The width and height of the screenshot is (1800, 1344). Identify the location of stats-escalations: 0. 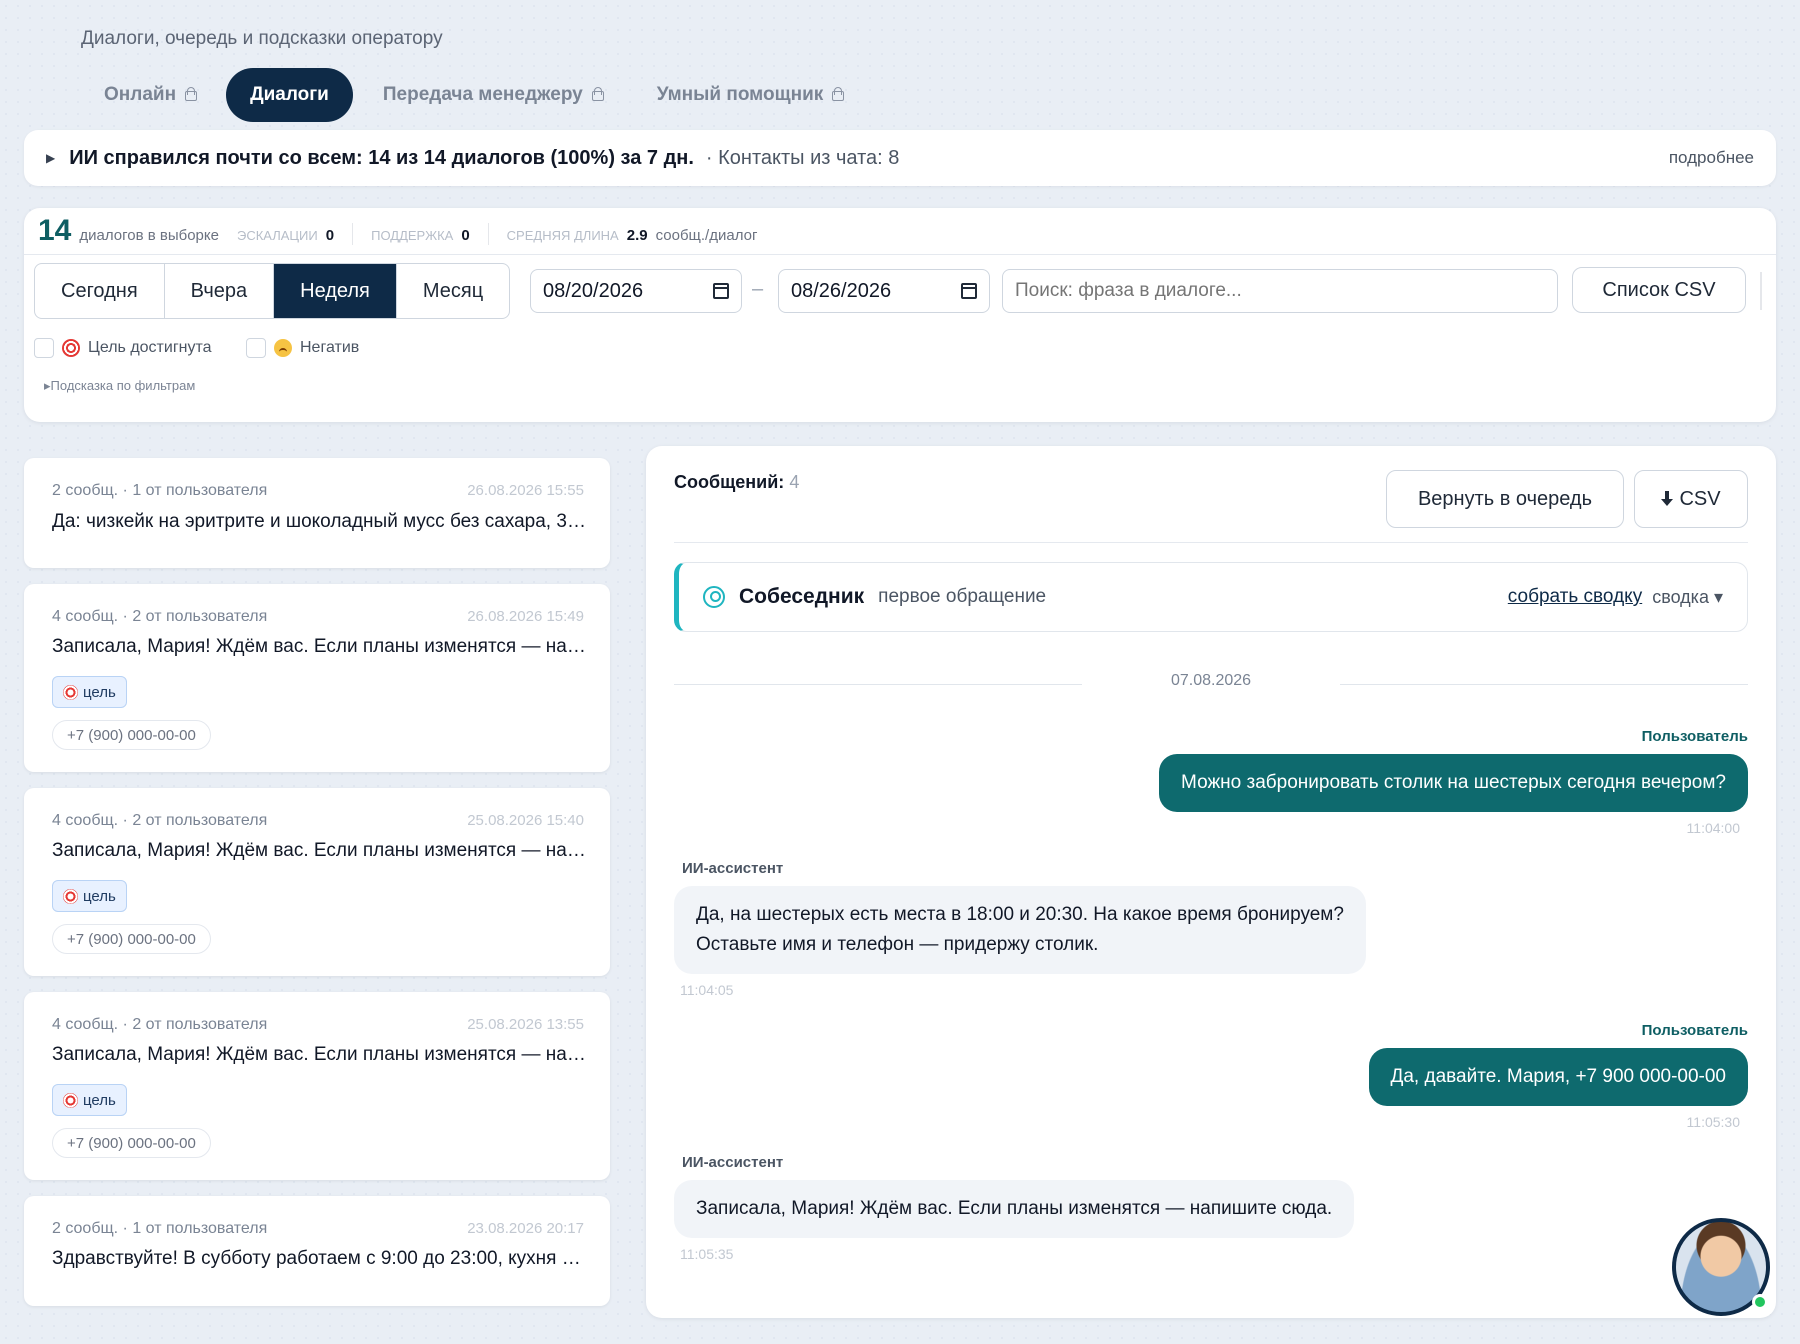
(330, 235).